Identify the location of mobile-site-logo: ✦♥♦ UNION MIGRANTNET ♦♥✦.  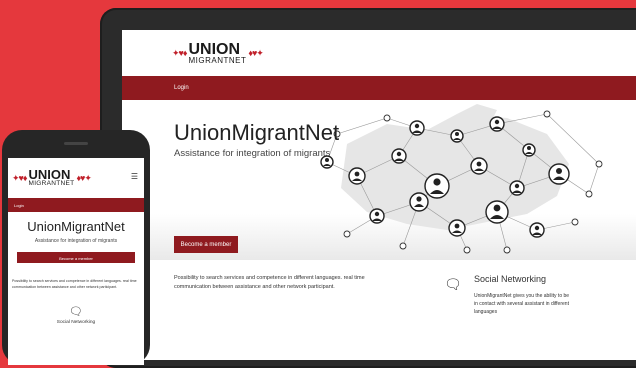
(52, 178).